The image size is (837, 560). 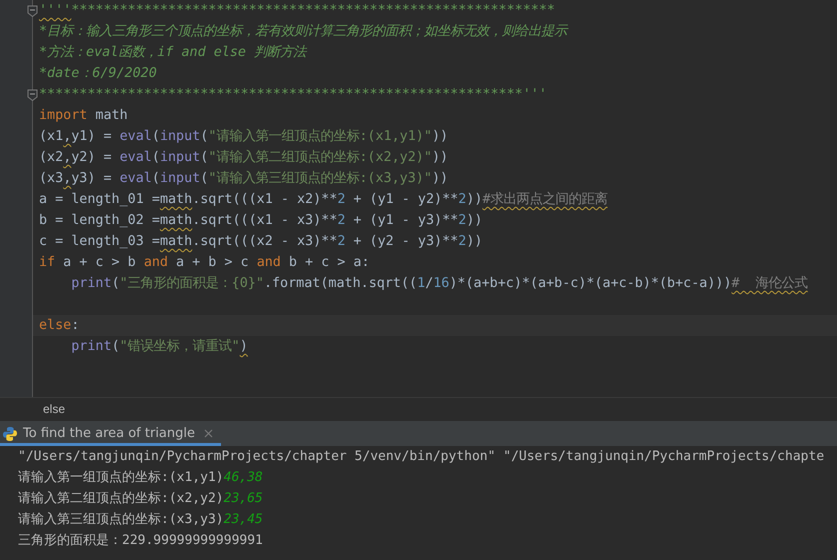 I want to click on code-line: b = length_02 =math.sqrt(((x1 - x3)**2 + (y1 - y3)**2)), so click(x=261, y=221).